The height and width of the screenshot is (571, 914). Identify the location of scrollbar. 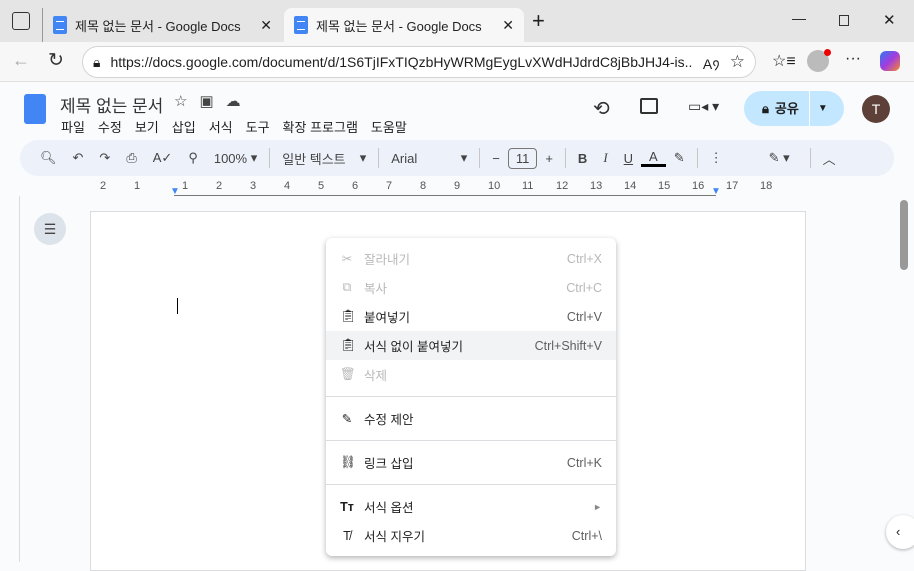
(904, 235).